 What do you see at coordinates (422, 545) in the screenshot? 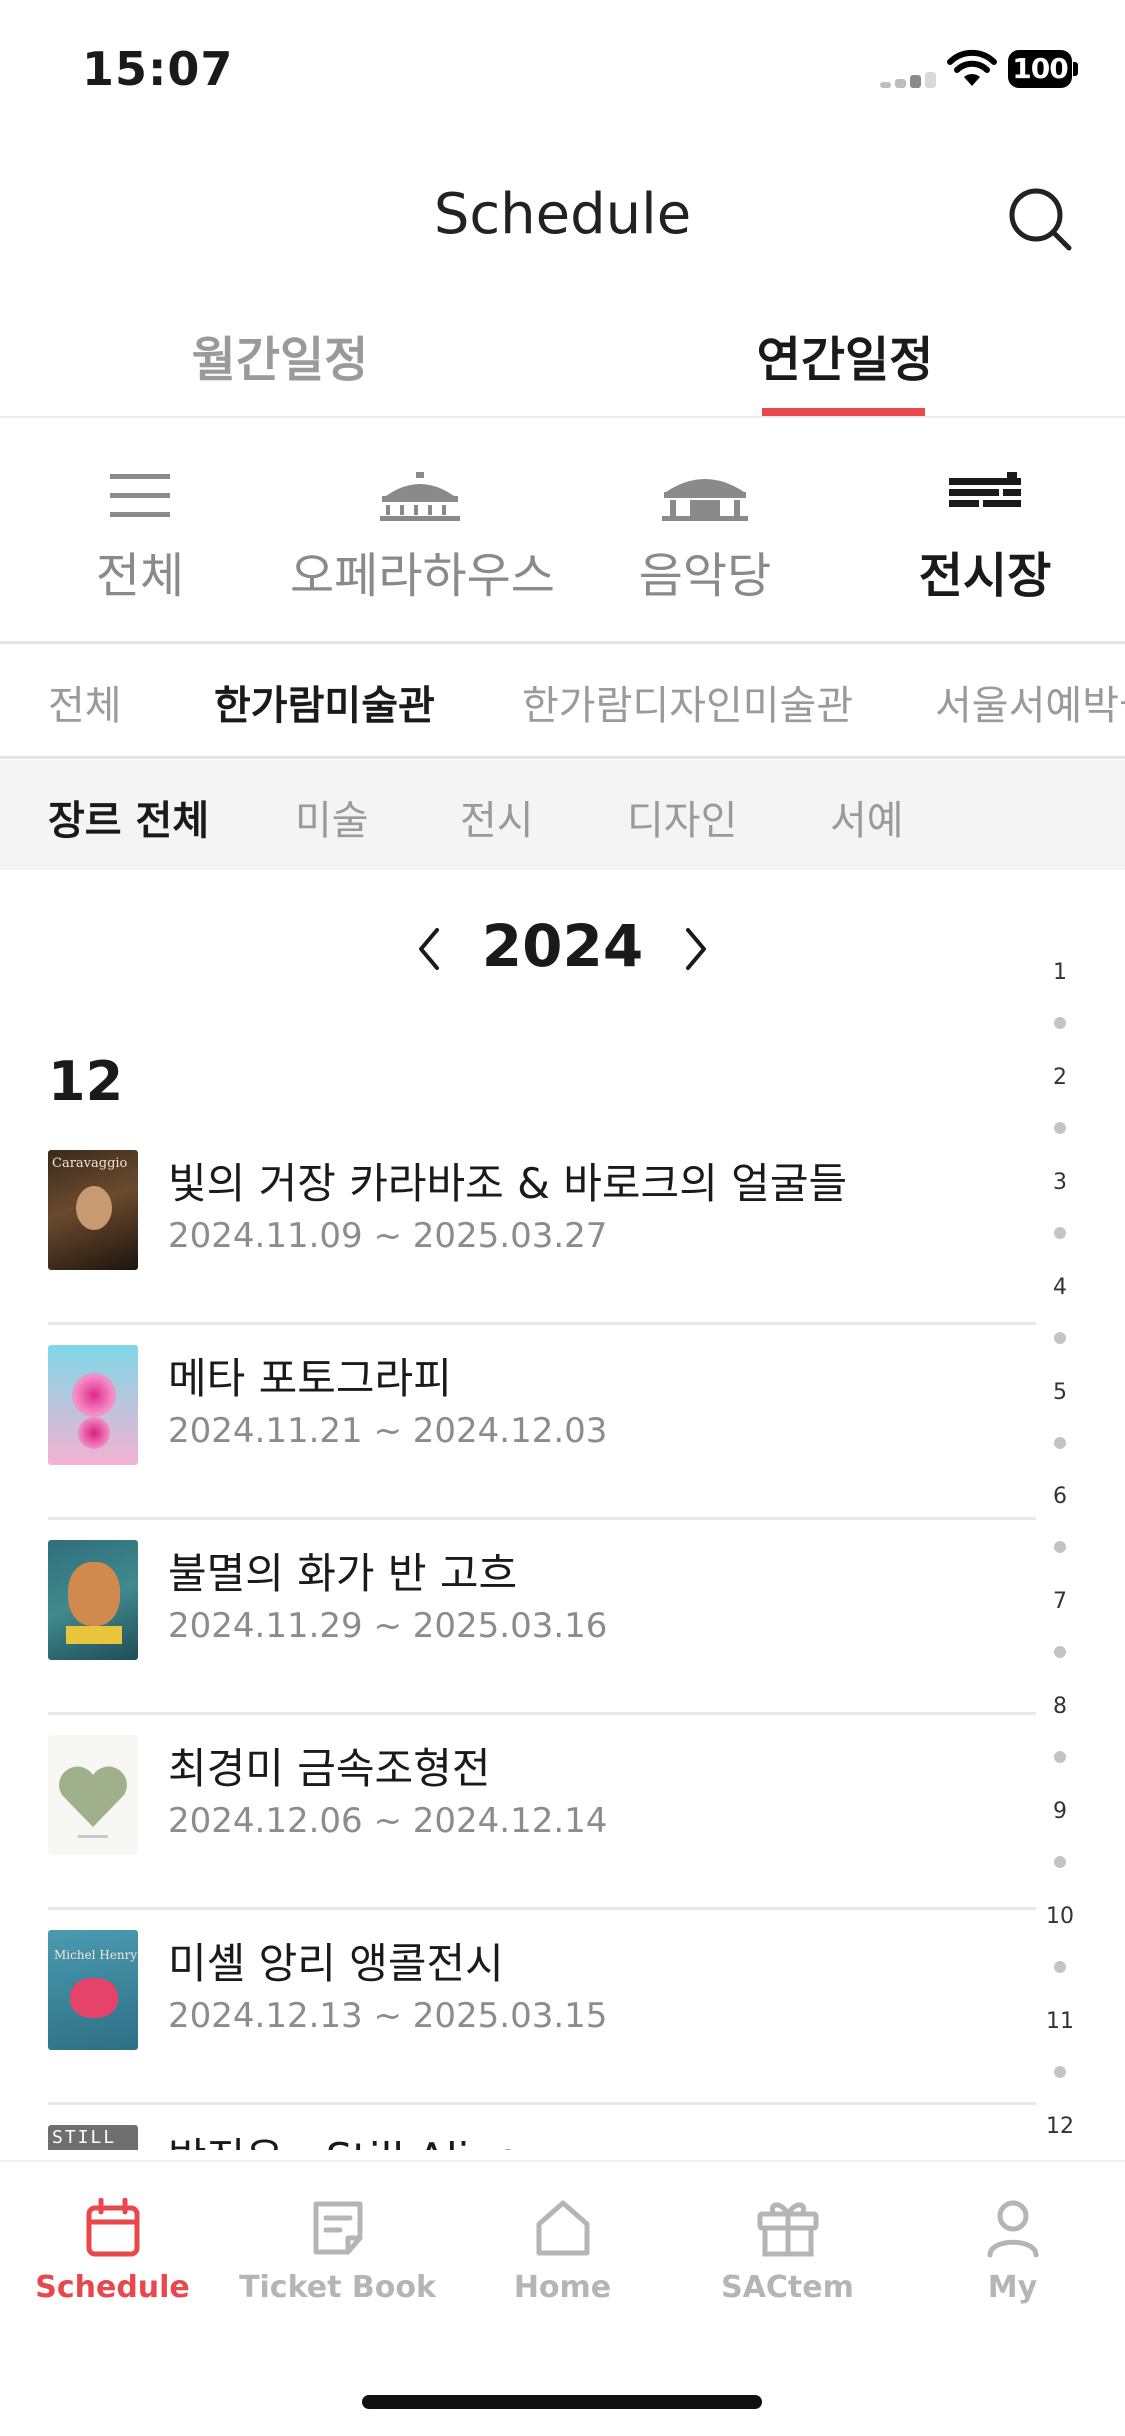
I see `venue-opera-house: 오페라하우스` at bounding box center [422, 545].